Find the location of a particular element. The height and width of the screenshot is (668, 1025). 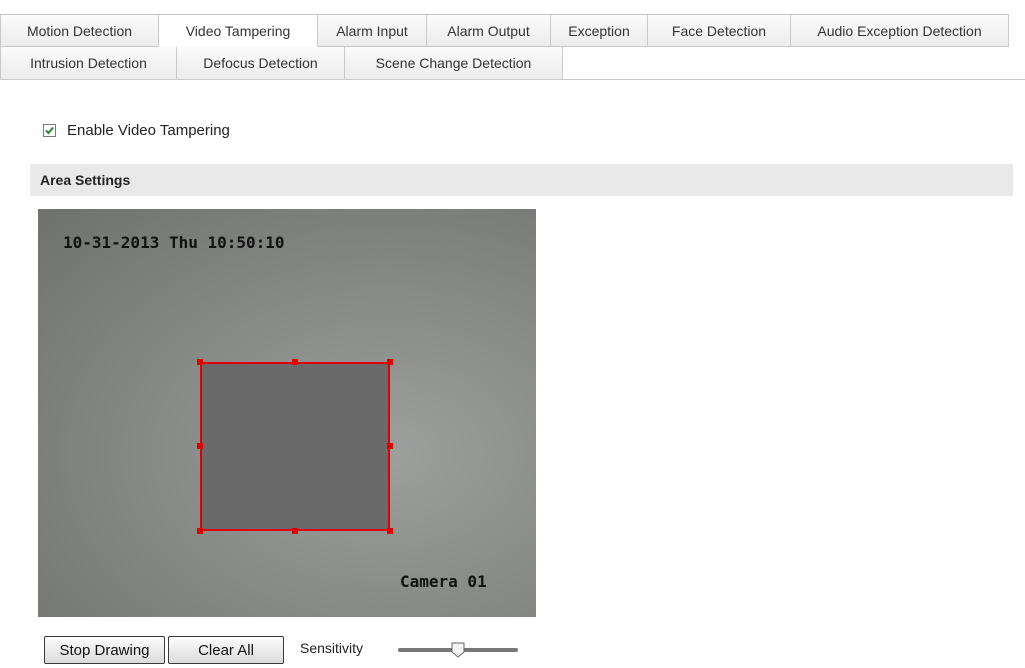

tab-defocus-detection: Defocus Detection is located at coordinates (261, 63).